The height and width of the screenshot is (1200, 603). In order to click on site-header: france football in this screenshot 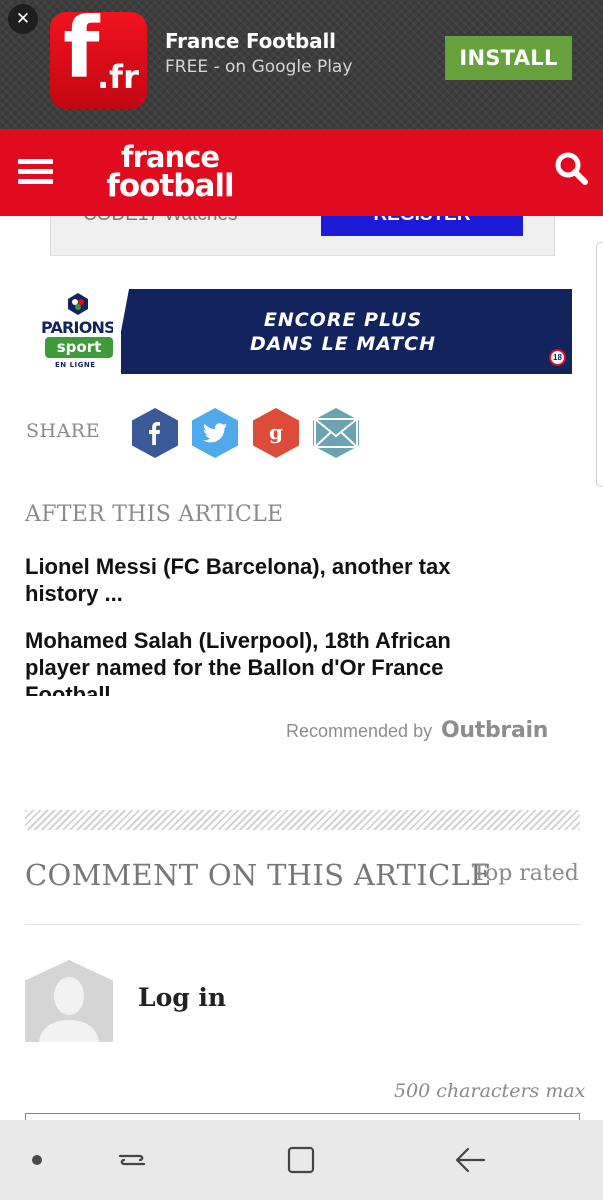, I will do `click(301, 172)`.